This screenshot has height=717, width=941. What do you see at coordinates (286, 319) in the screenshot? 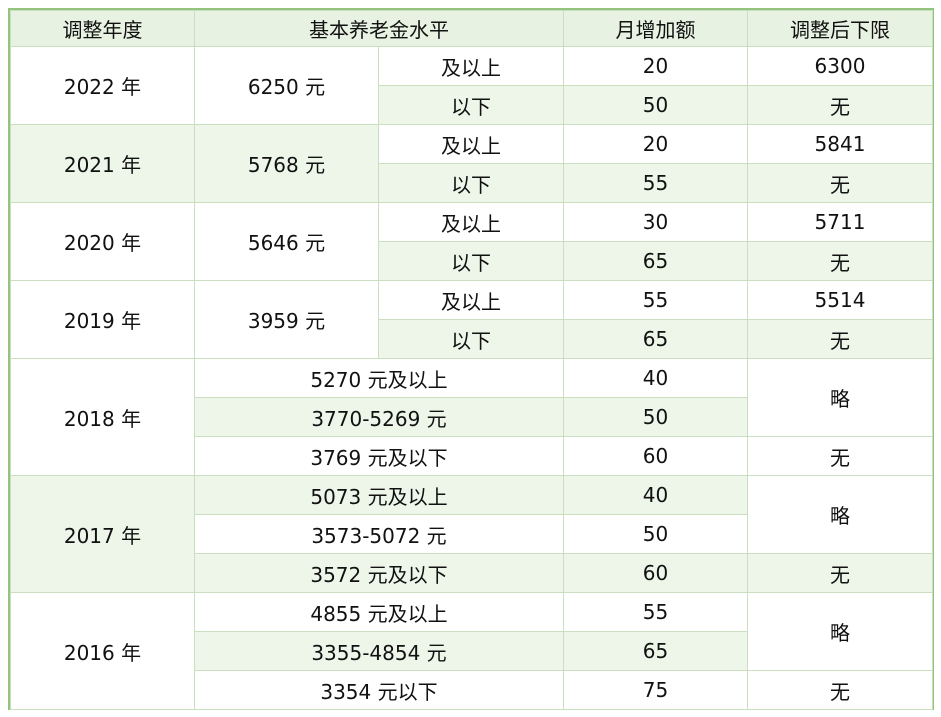
I see `level-cell: 3959 元` at bounding box center [286, 319].